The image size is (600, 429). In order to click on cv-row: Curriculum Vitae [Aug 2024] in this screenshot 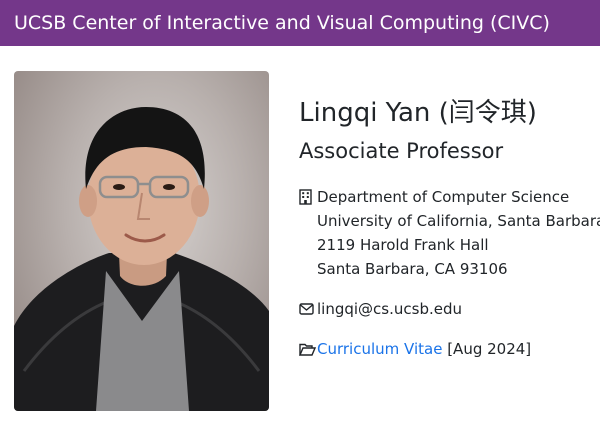, I will do `click(449, 349)`.